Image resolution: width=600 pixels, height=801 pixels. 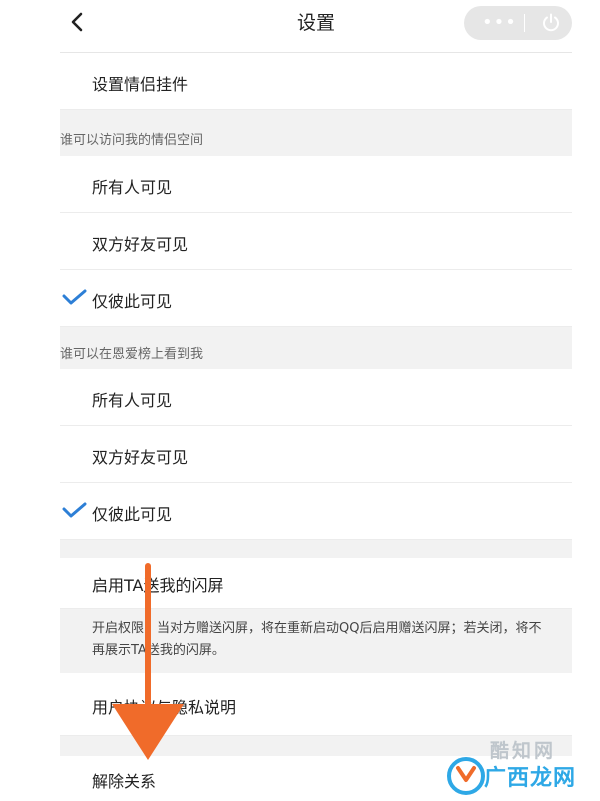 What do you see at coordinates (524, 23) in the screenshot?
I see `capsule-divider` at bounding box center [524, 23].